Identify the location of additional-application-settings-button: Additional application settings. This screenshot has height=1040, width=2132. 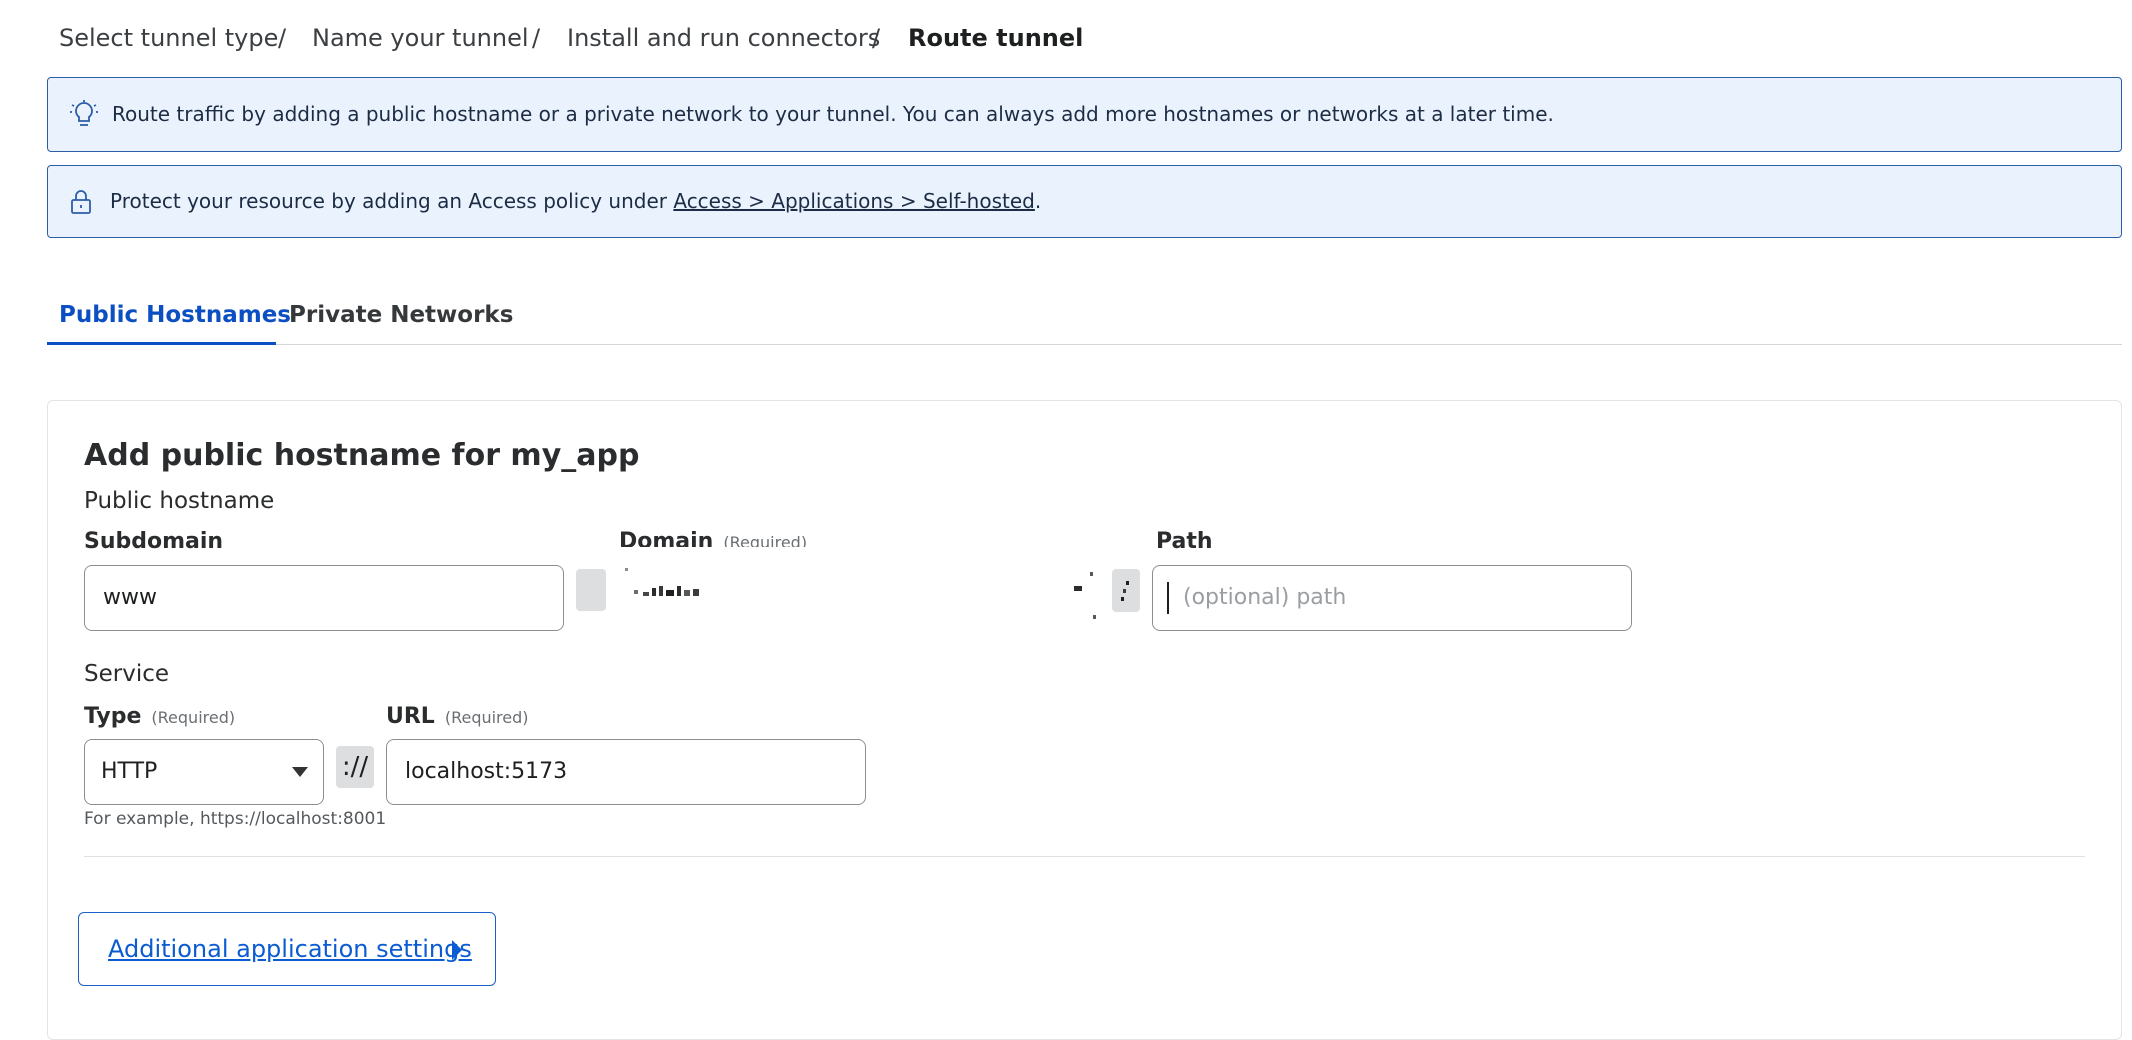
(287, 949).